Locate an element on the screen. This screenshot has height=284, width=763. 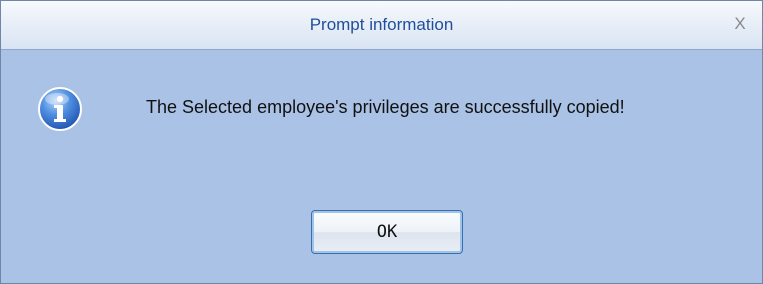
ok-button: OK is located at coordinates (387, 232).